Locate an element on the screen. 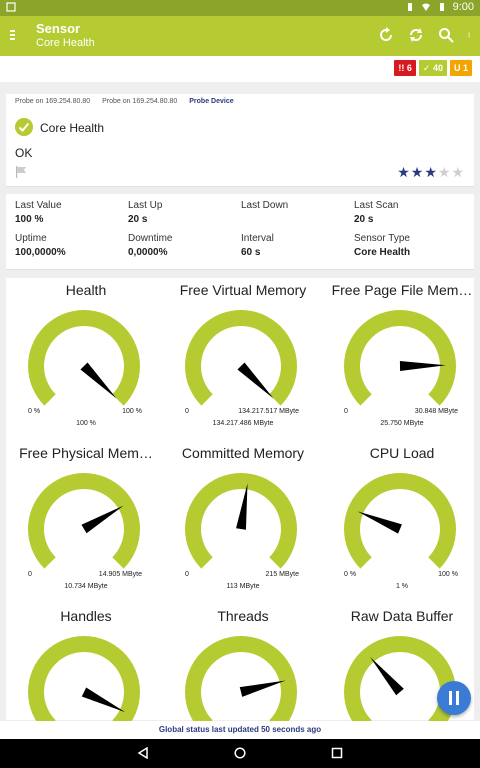 The image size is (480, 768). more-options-icon is located at coordinates (471, 35).